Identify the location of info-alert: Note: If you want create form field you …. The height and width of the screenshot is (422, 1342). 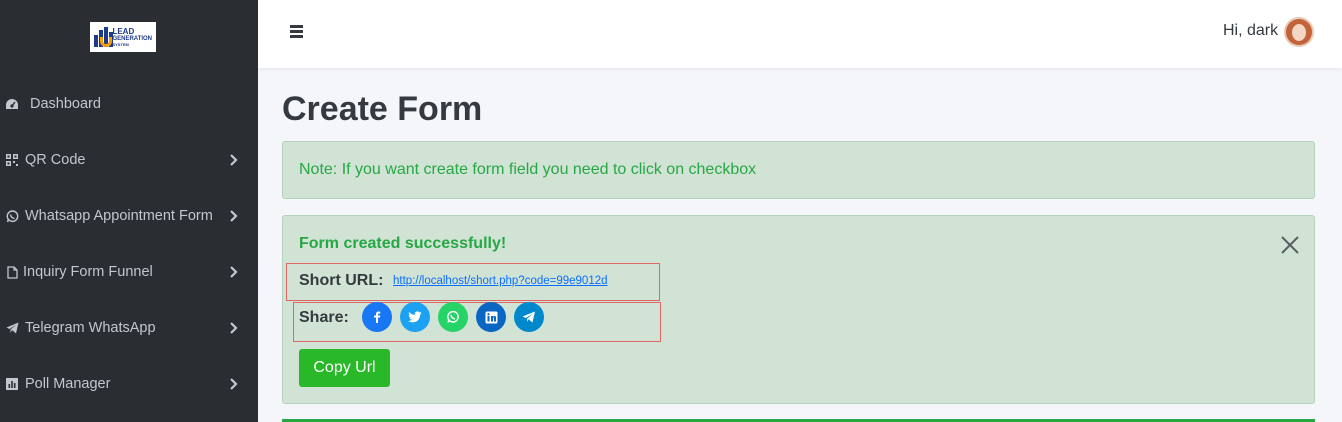
(798, 170).